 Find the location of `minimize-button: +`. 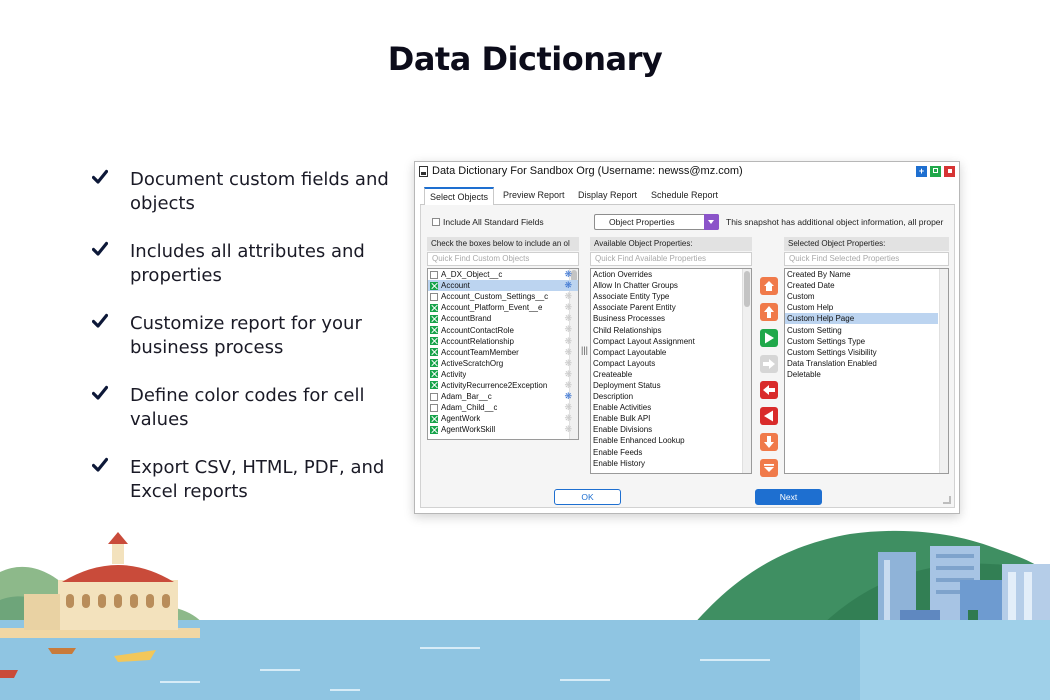

minimize-button: + is located at coordinates (921, 171).